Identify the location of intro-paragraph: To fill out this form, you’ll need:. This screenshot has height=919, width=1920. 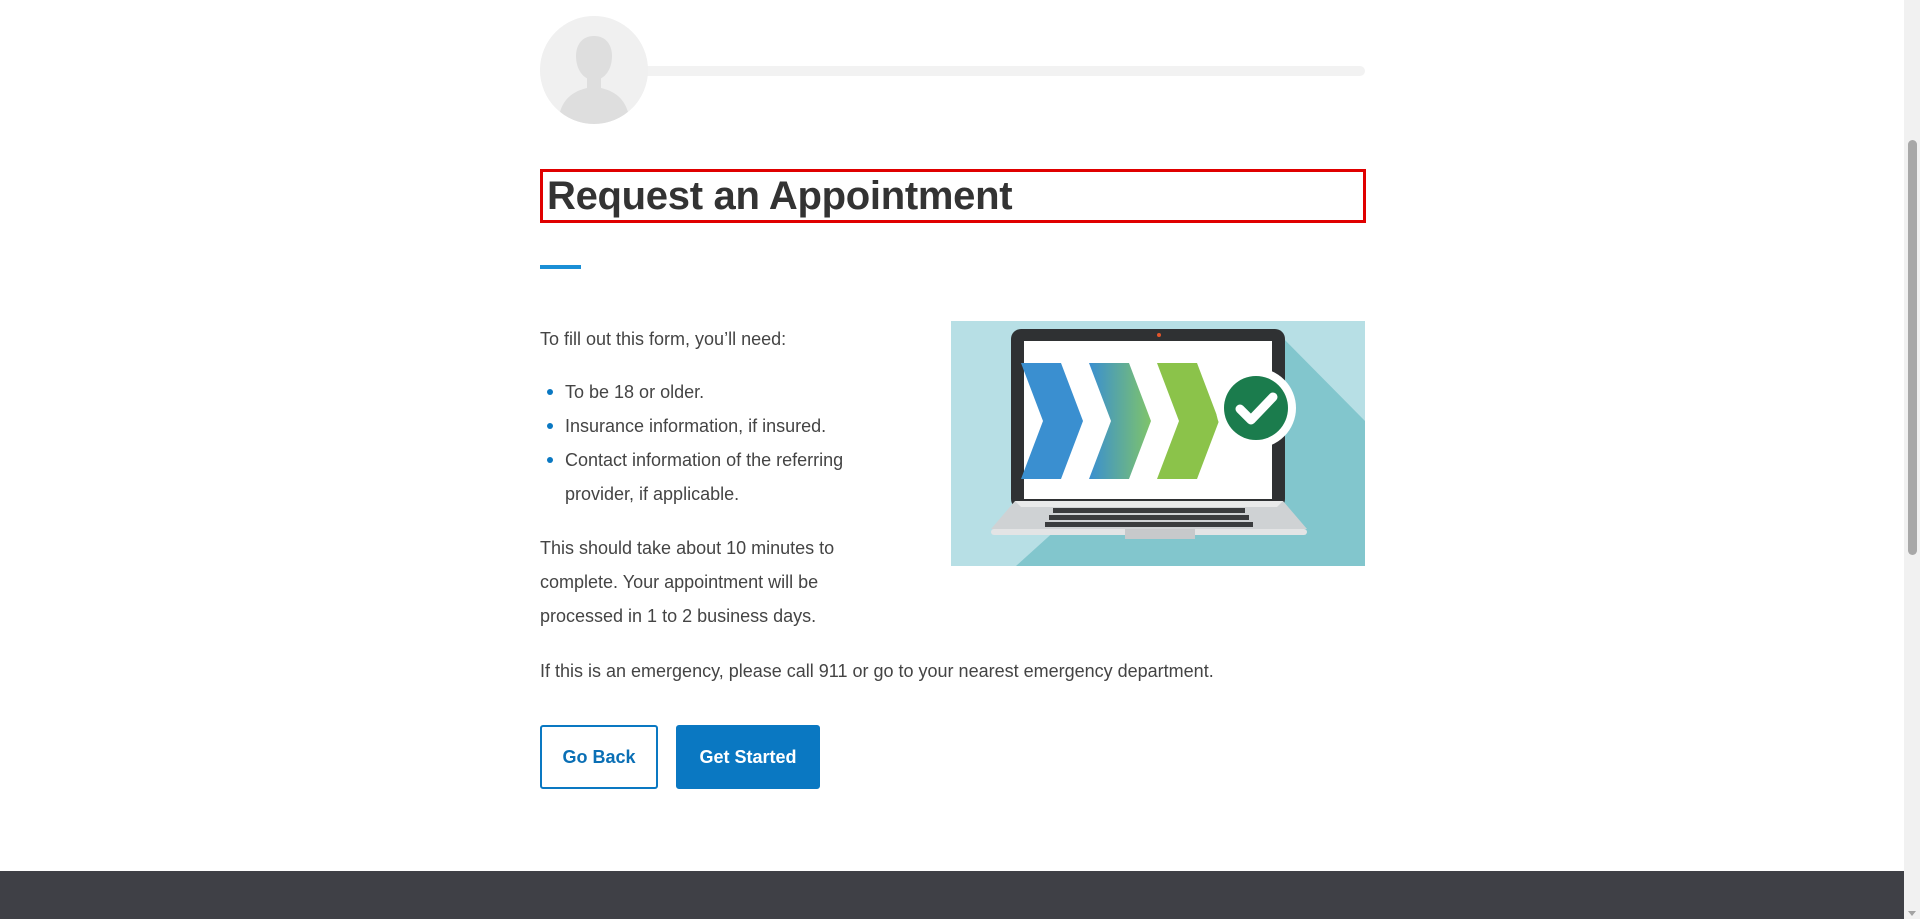
(663, 339).